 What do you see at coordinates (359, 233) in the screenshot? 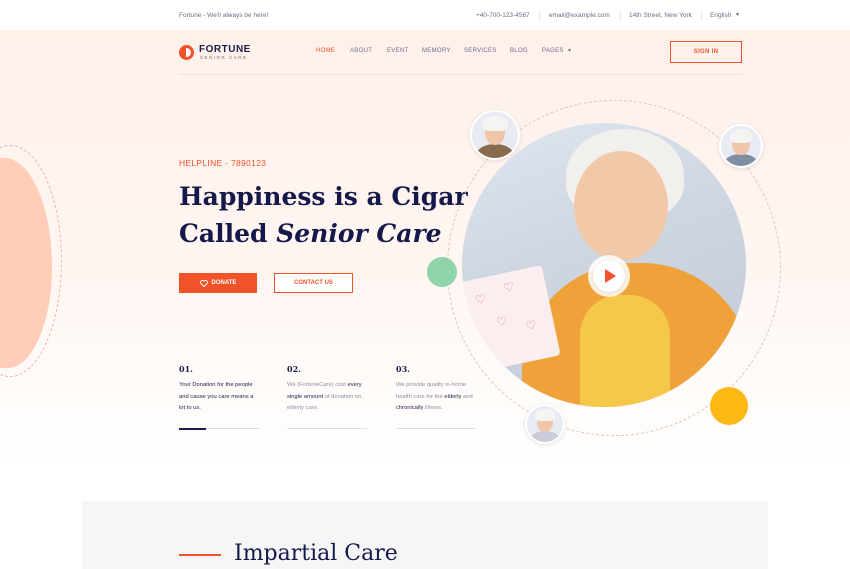
I see `headline-emphasis: Senior Care` at bounding box center [359, 233].